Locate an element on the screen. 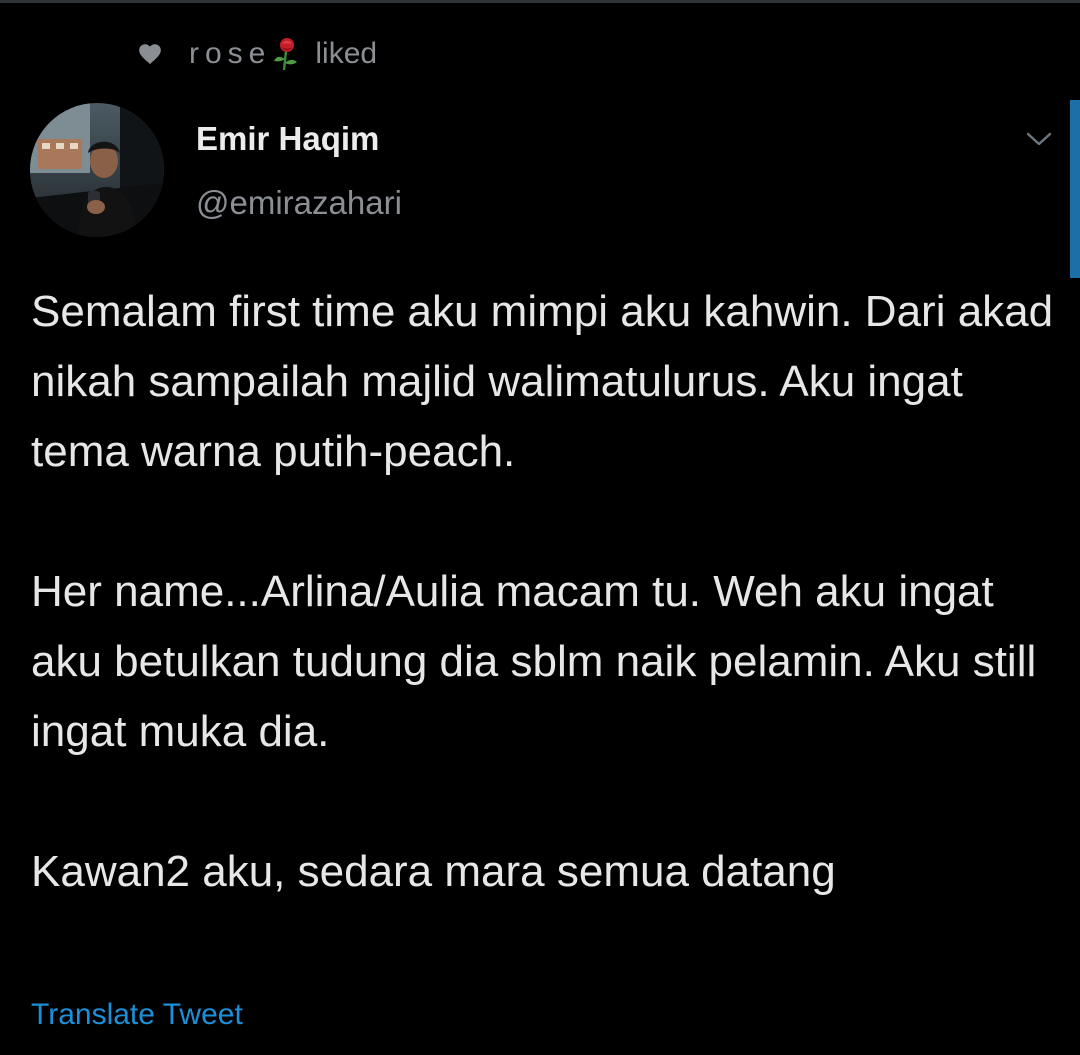  liker-name: rose is located at coordinates (230, 54).